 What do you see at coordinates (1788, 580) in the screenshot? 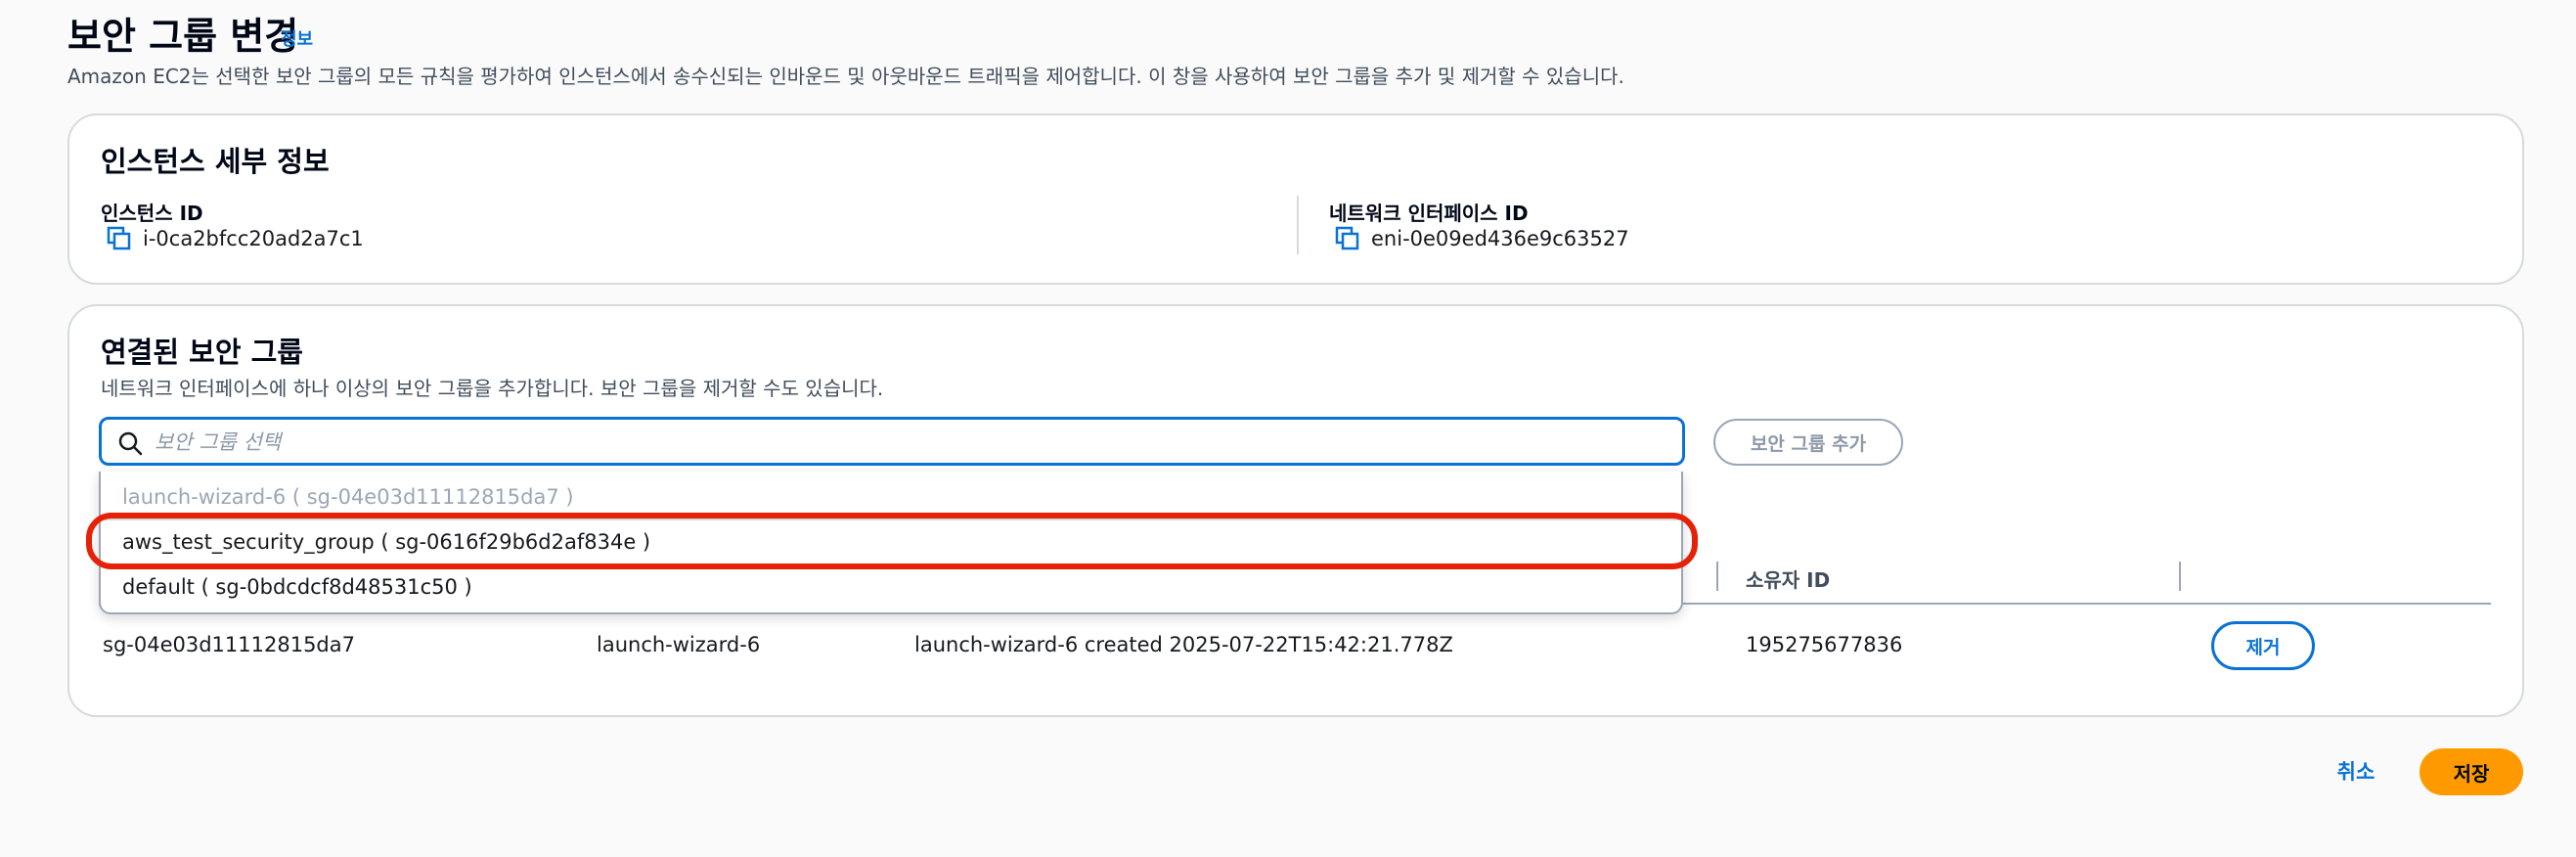
I see `owner-id-header: 소유자 ID` at bounding box center [1788, 580].